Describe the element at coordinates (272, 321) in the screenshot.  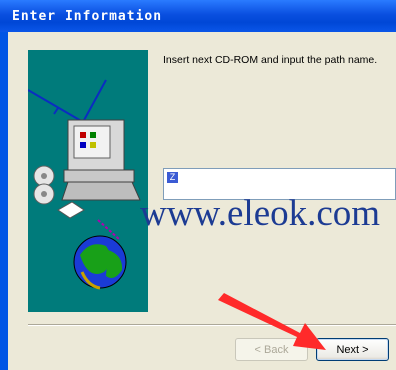
I see `arrow-annotation` at that location.